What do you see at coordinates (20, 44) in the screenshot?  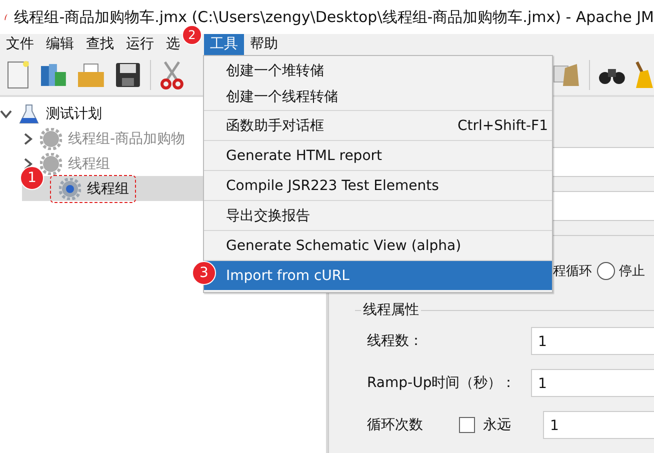 I see `menu-item: 文件` at bounding box center [20, 44].